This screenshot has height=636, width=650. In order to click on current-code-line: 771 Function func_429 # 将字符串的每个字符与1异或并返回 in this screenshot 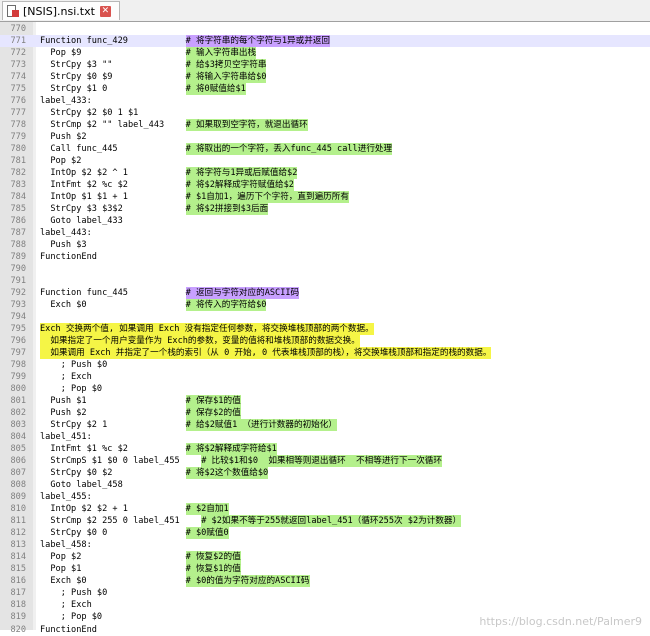, I will do `click(325, 40)`.